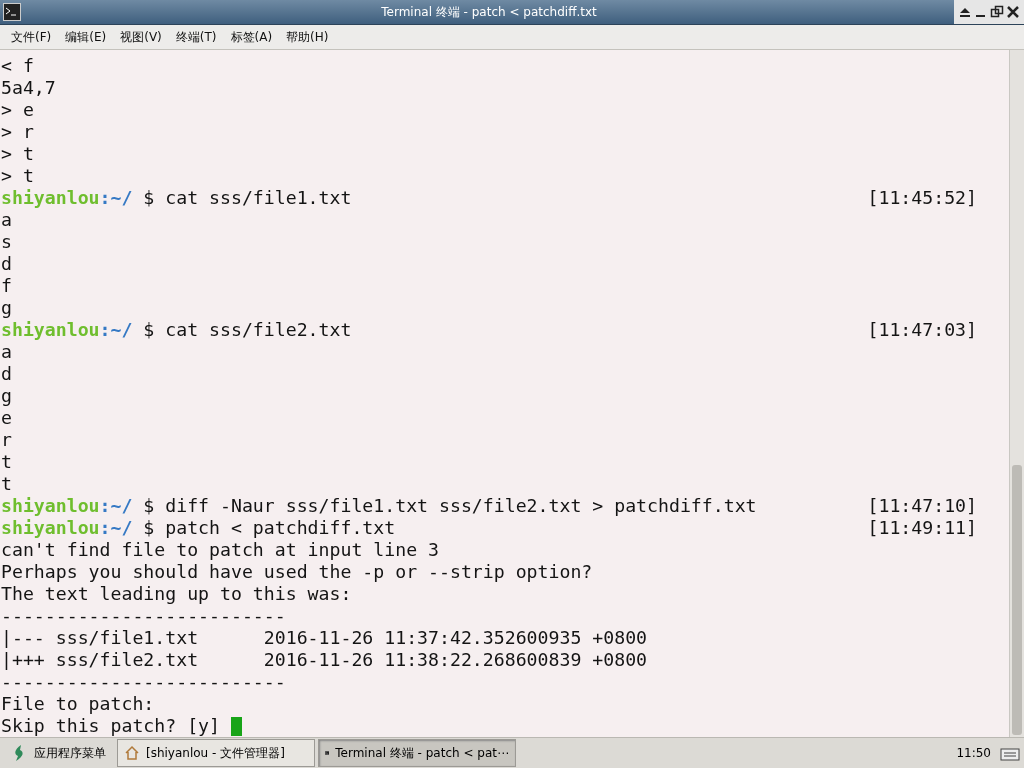 The height and width of the screenshot is (768, 1024). Describe the element at coordinates (997, 12) in the screenshot. I see `maximize-icon` at that location.